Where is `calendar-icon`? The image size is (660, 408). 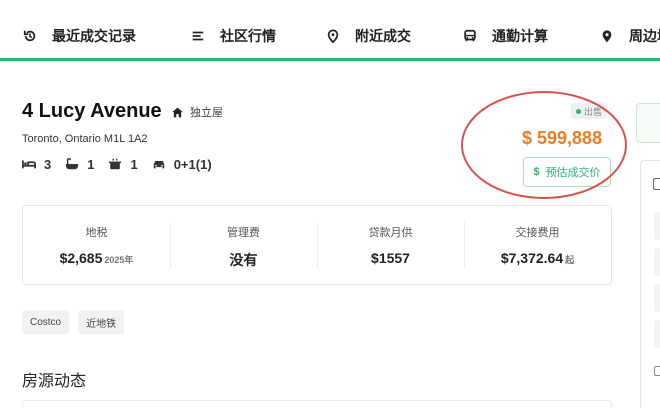
calendar-icon is located at coordinates (656, 184).